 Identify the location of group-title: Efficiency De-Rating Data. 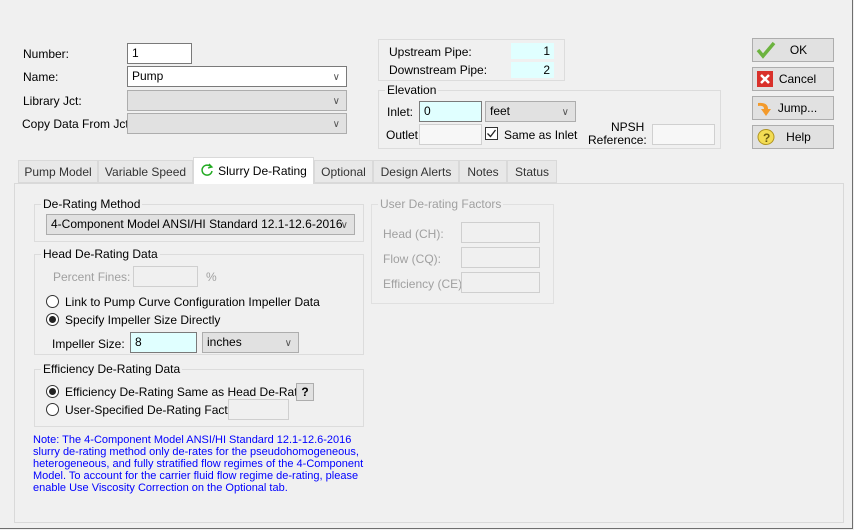
(112, 369).